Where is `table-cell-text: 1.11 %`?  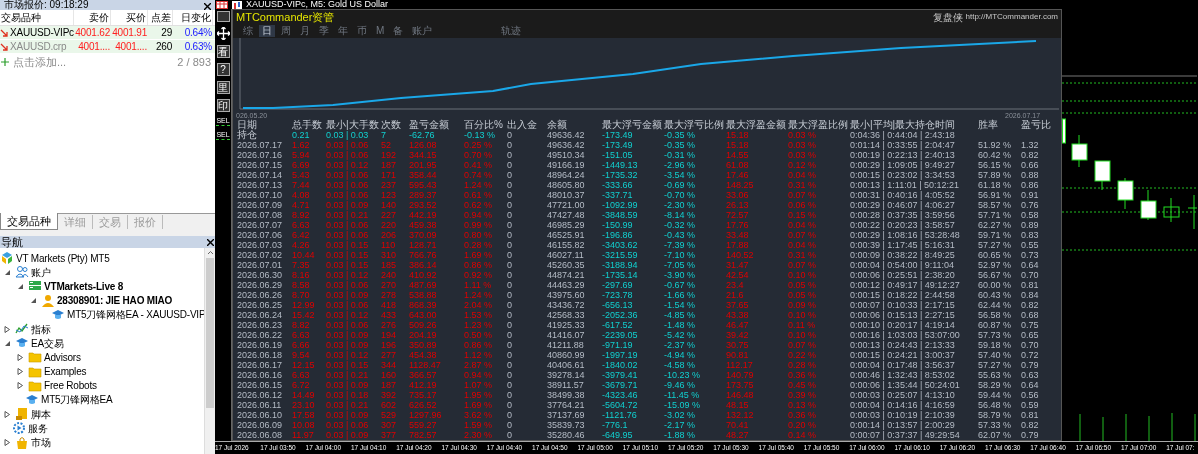
table-cell-text: 1.11 % is located at coordinates (478, 285).